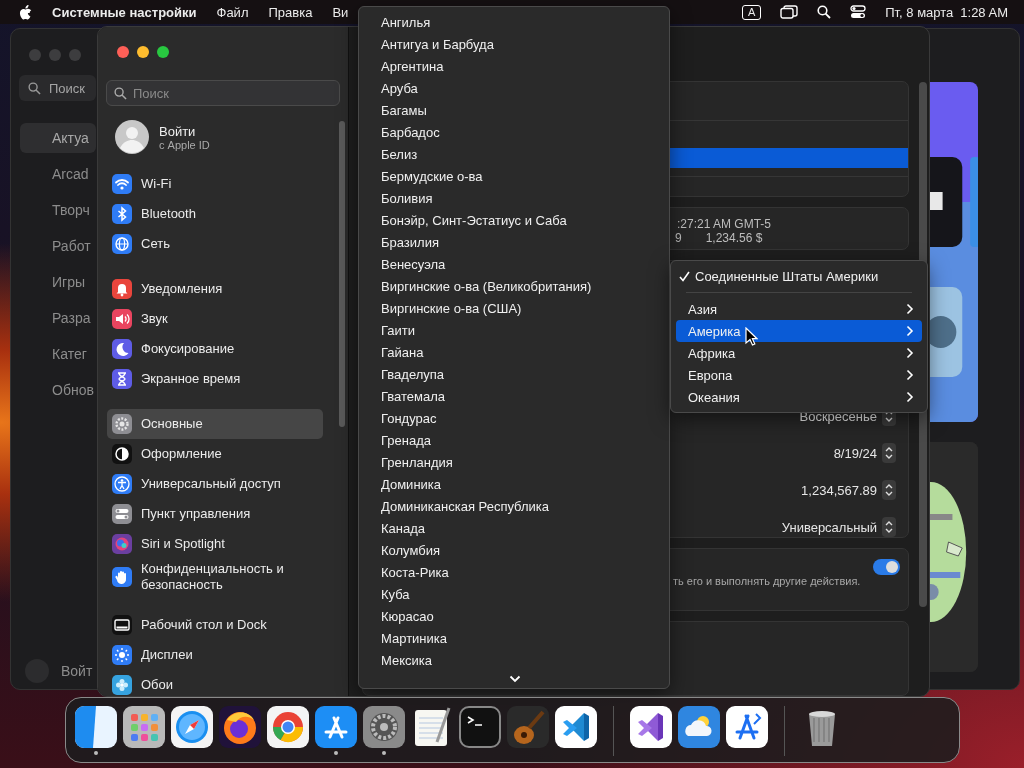 The height and width of the screenshot is (768, 1024). What do you see at coordinates (514, 419) in the screenshot?
I see `menu-item: Гондурас` at bounding box center [514, 419].